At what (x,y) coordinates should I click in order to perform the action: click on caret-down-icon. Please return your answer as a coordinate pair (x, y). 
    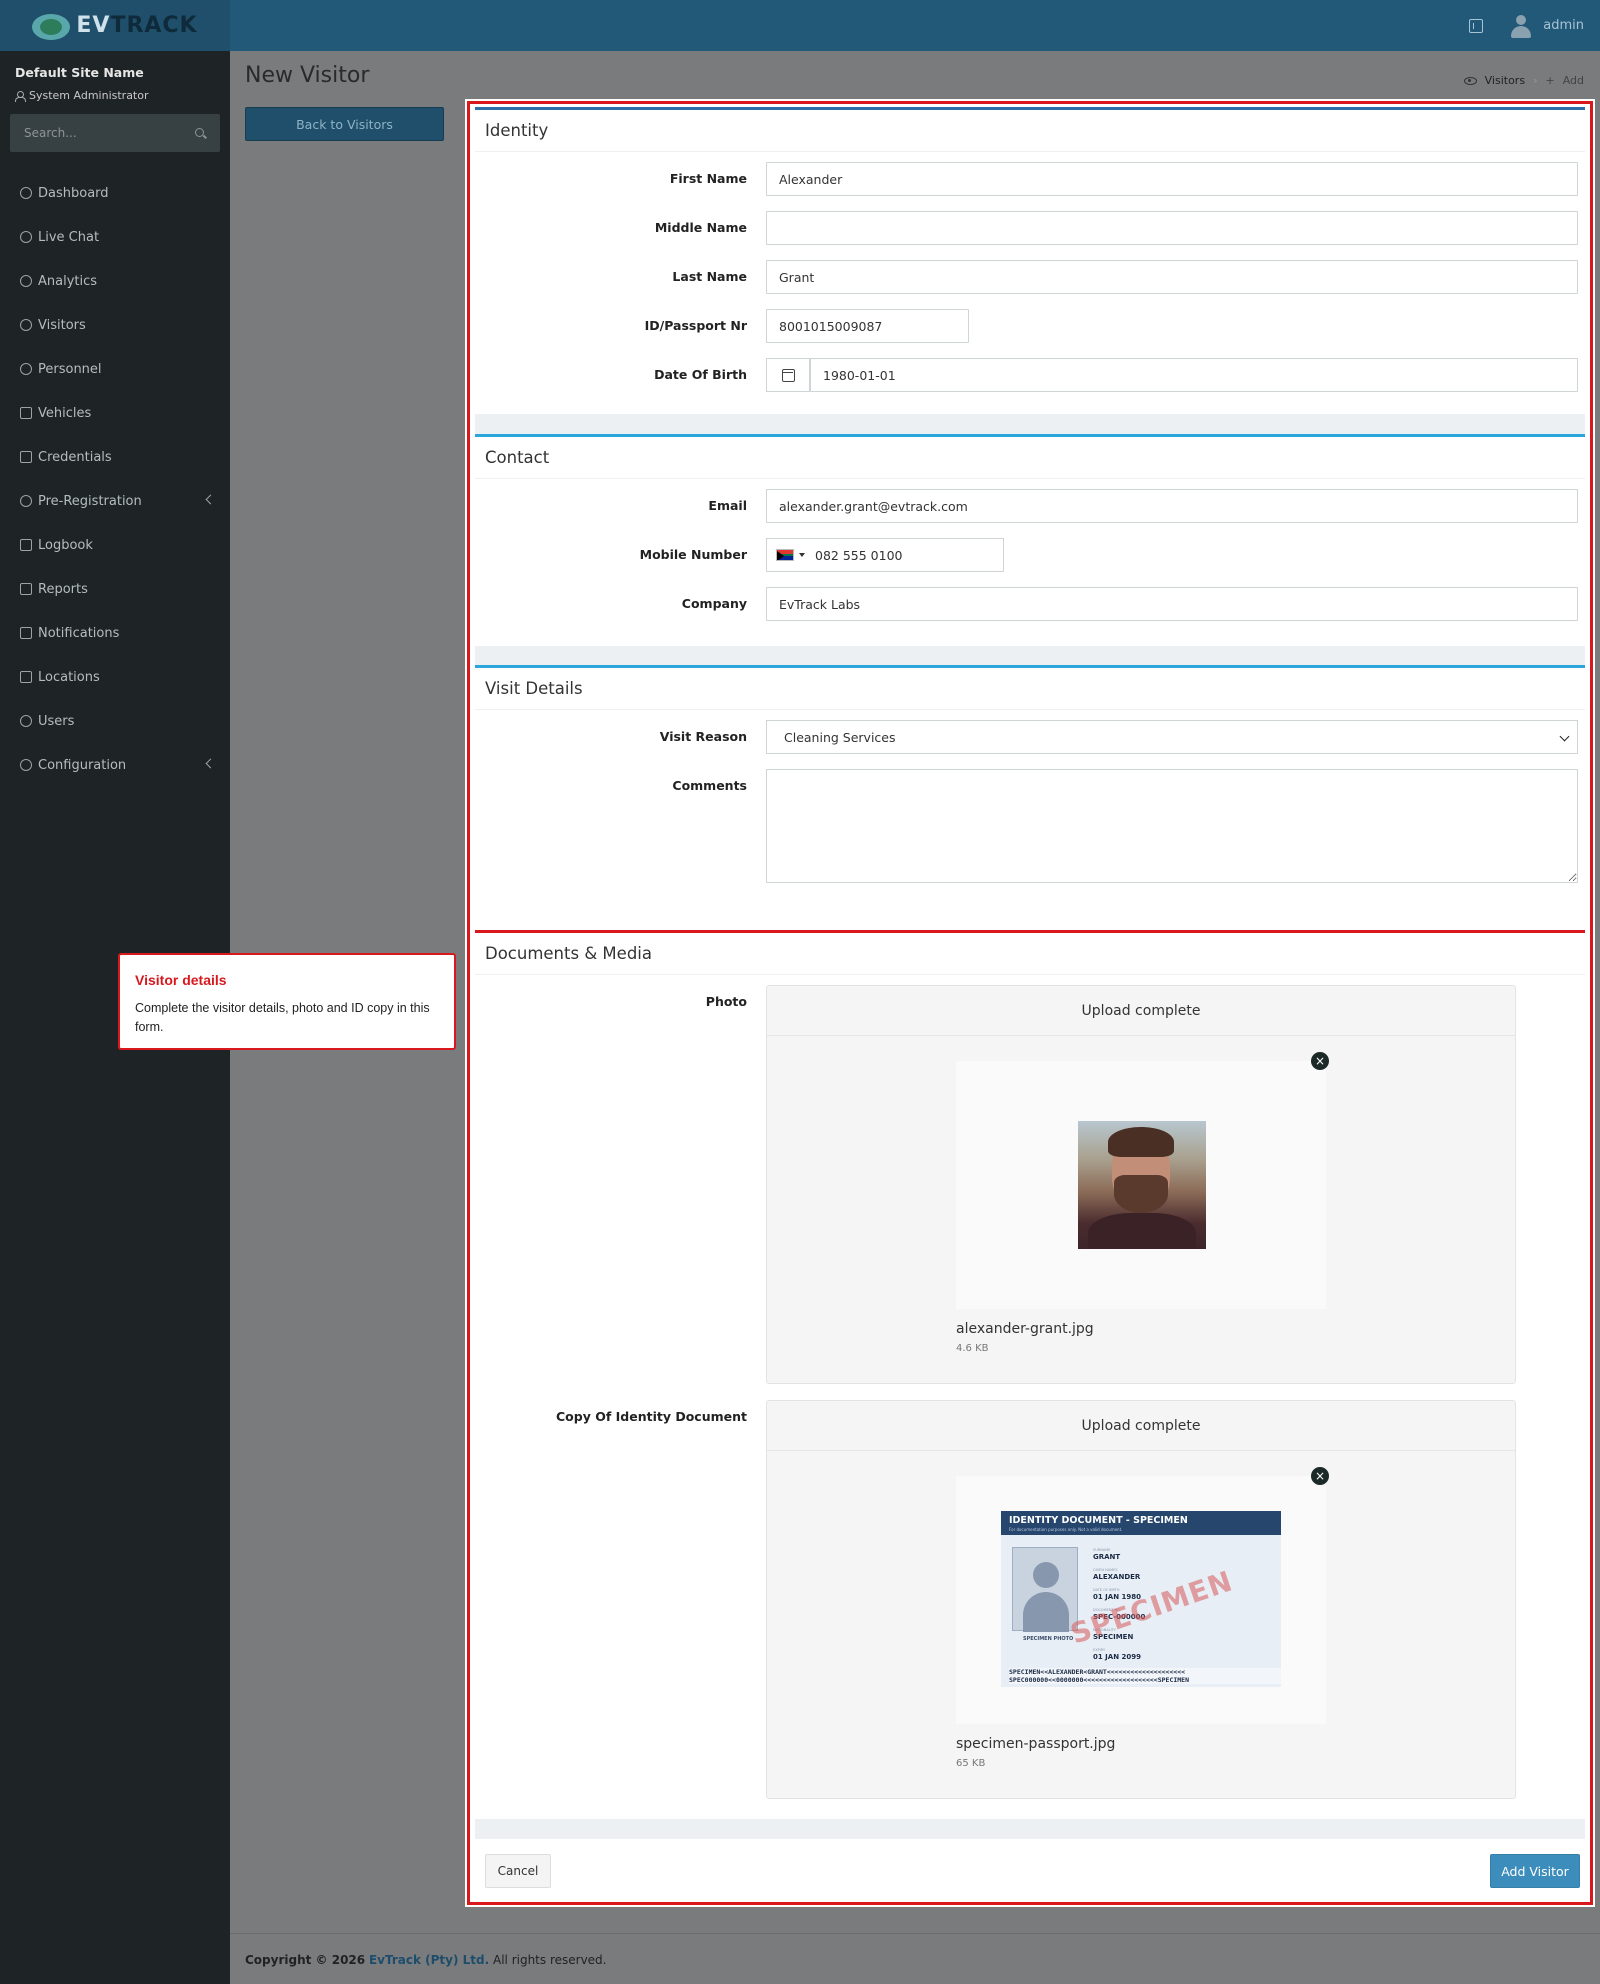
    Looking at the image, I should click on (802, 555).